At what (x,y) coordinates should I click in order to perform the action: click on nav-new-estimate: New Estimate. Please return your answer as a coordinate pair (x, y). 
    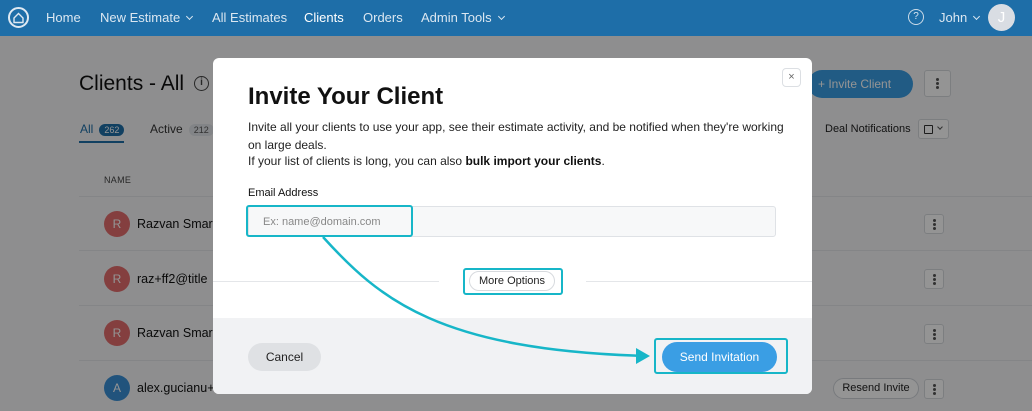
    Looking at the image, I should click on (147, 17).